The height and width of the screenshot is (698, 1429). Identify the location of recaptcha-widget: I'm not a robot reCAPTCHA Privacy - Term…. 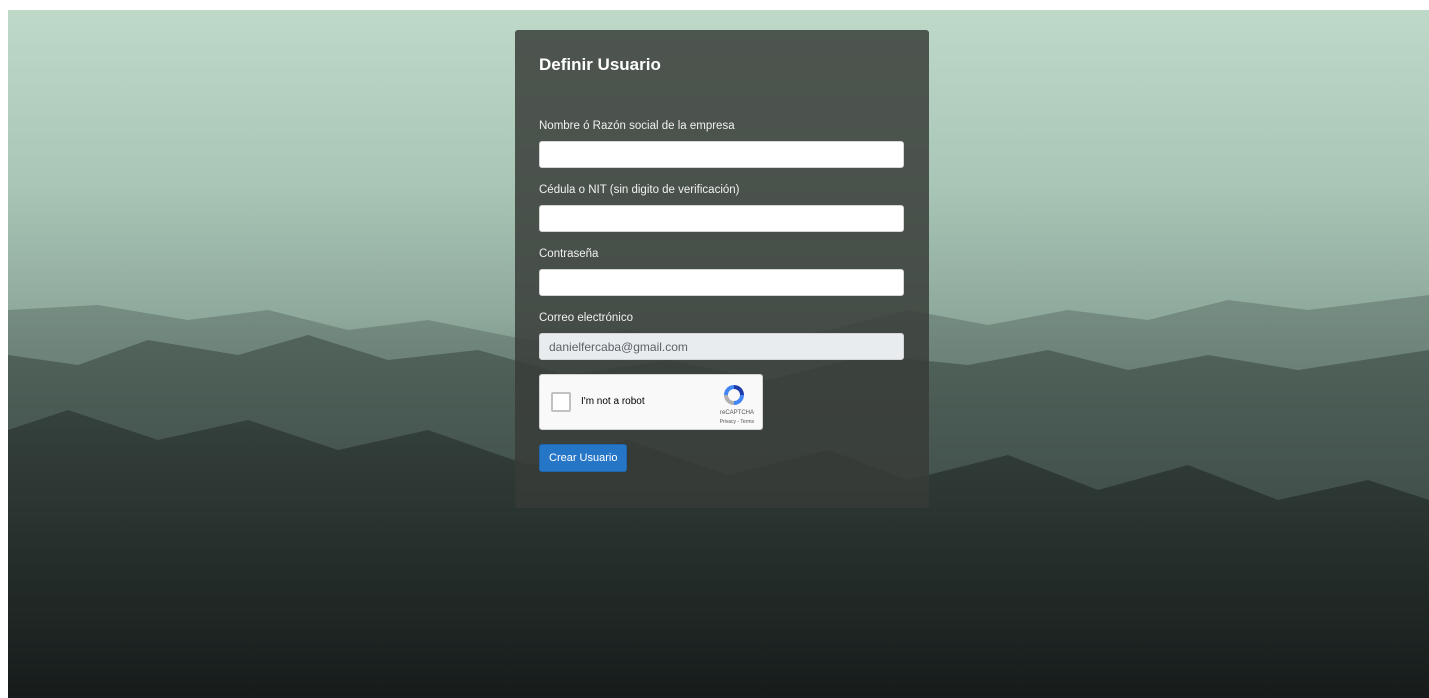
(651, 402).